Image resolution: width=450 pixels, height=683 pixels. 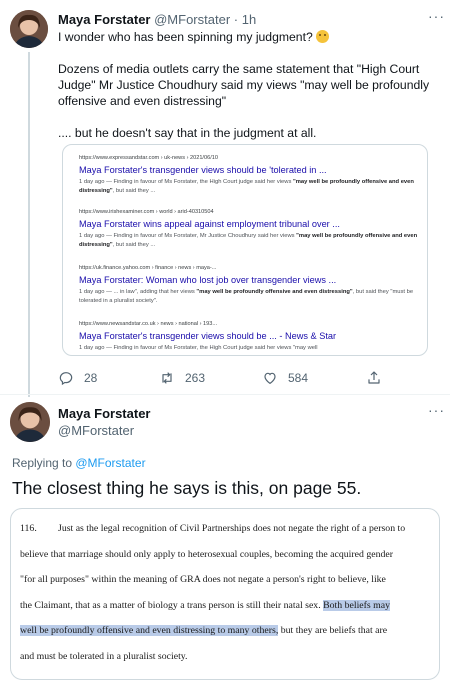 What do you see at coordinates (110, 463) in the screenshot?
I see `replying-to-link: @MForstater` at bounding box center [110, 463].